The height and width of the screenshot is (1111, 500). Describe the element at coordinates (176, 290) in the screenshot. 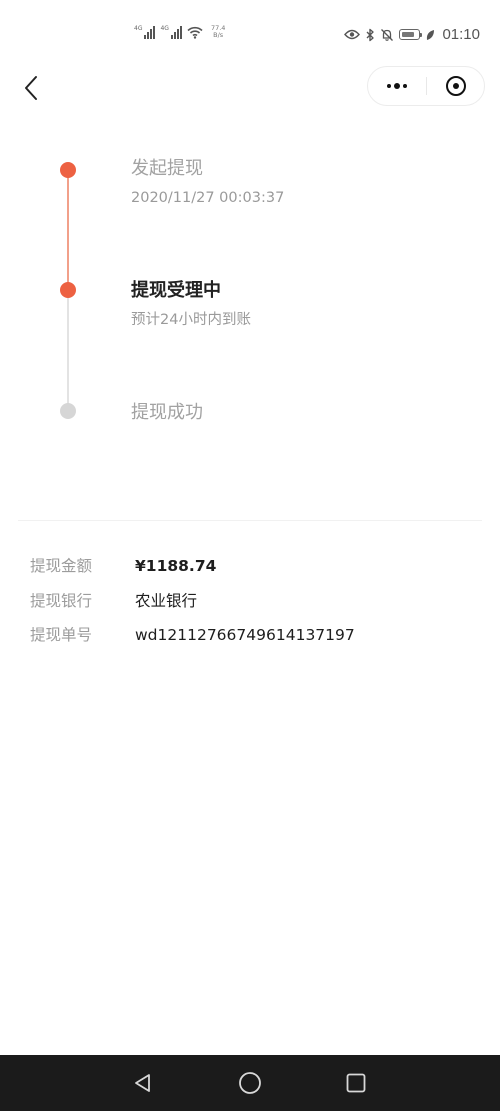

I see `step-title-current: 提现受理中` at that location.